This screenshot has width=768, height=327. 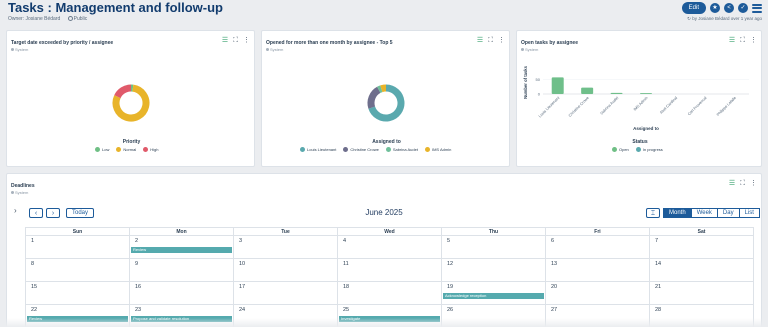 I want to click on owner-line: Owner: Josiane Bédard Public, so click(x=48, y=19).